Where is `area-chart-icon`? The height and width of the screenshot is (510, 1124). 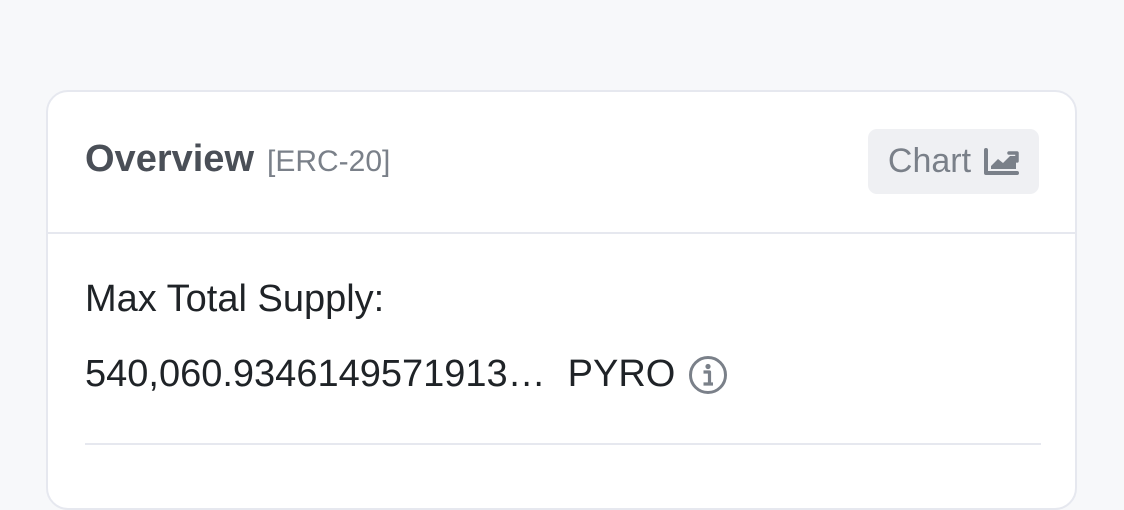 area-chart-icon is located at coordinates (1002, 161).